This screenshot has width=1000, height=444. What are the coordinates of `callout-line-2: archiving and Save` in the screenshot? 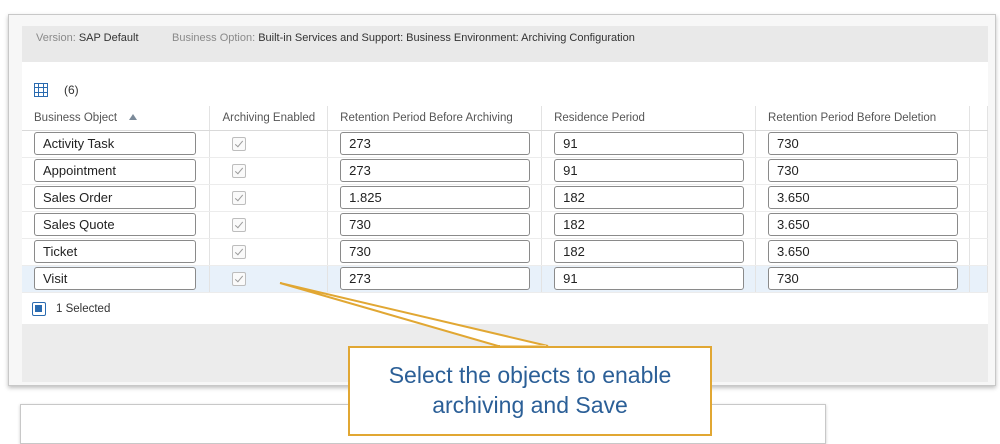 It's located at (530, 405).